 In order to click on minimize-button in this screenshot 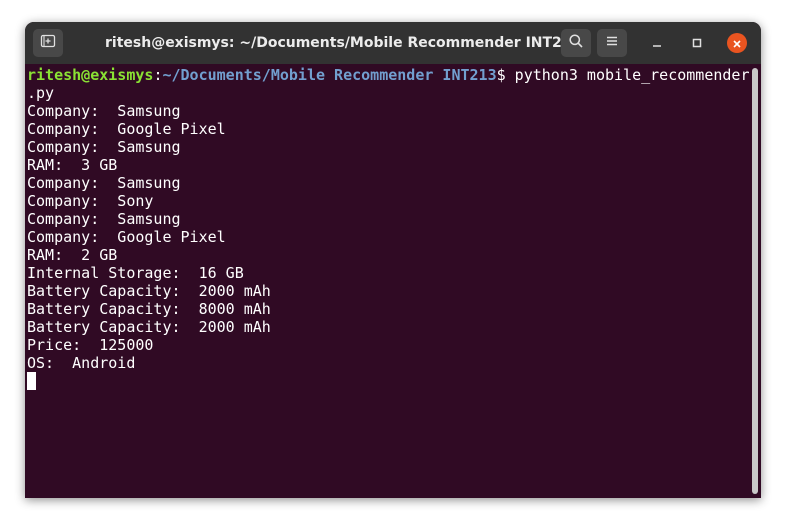, I will do `click(657, 43)`.